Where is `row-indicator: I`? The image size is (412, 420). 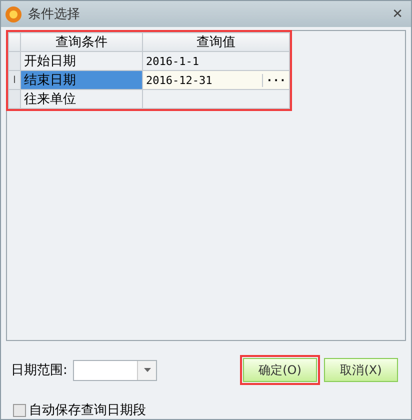 row-indicator: I is located at coordinates (14, 80).